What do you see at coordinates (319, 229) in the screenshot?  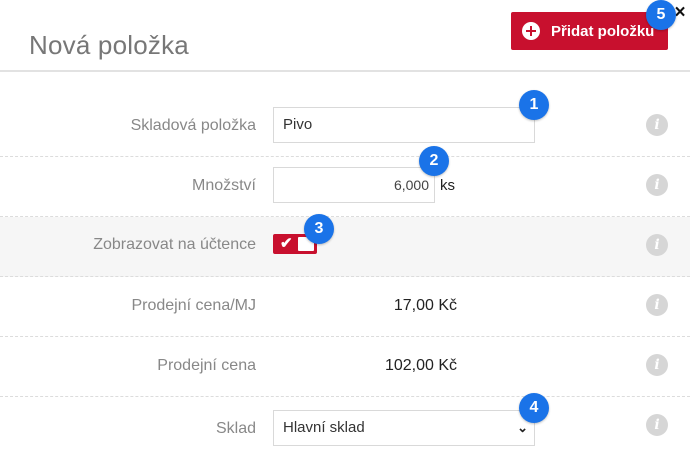 I see `annotation-badge-3: 3` at bounding box center [319, 229].